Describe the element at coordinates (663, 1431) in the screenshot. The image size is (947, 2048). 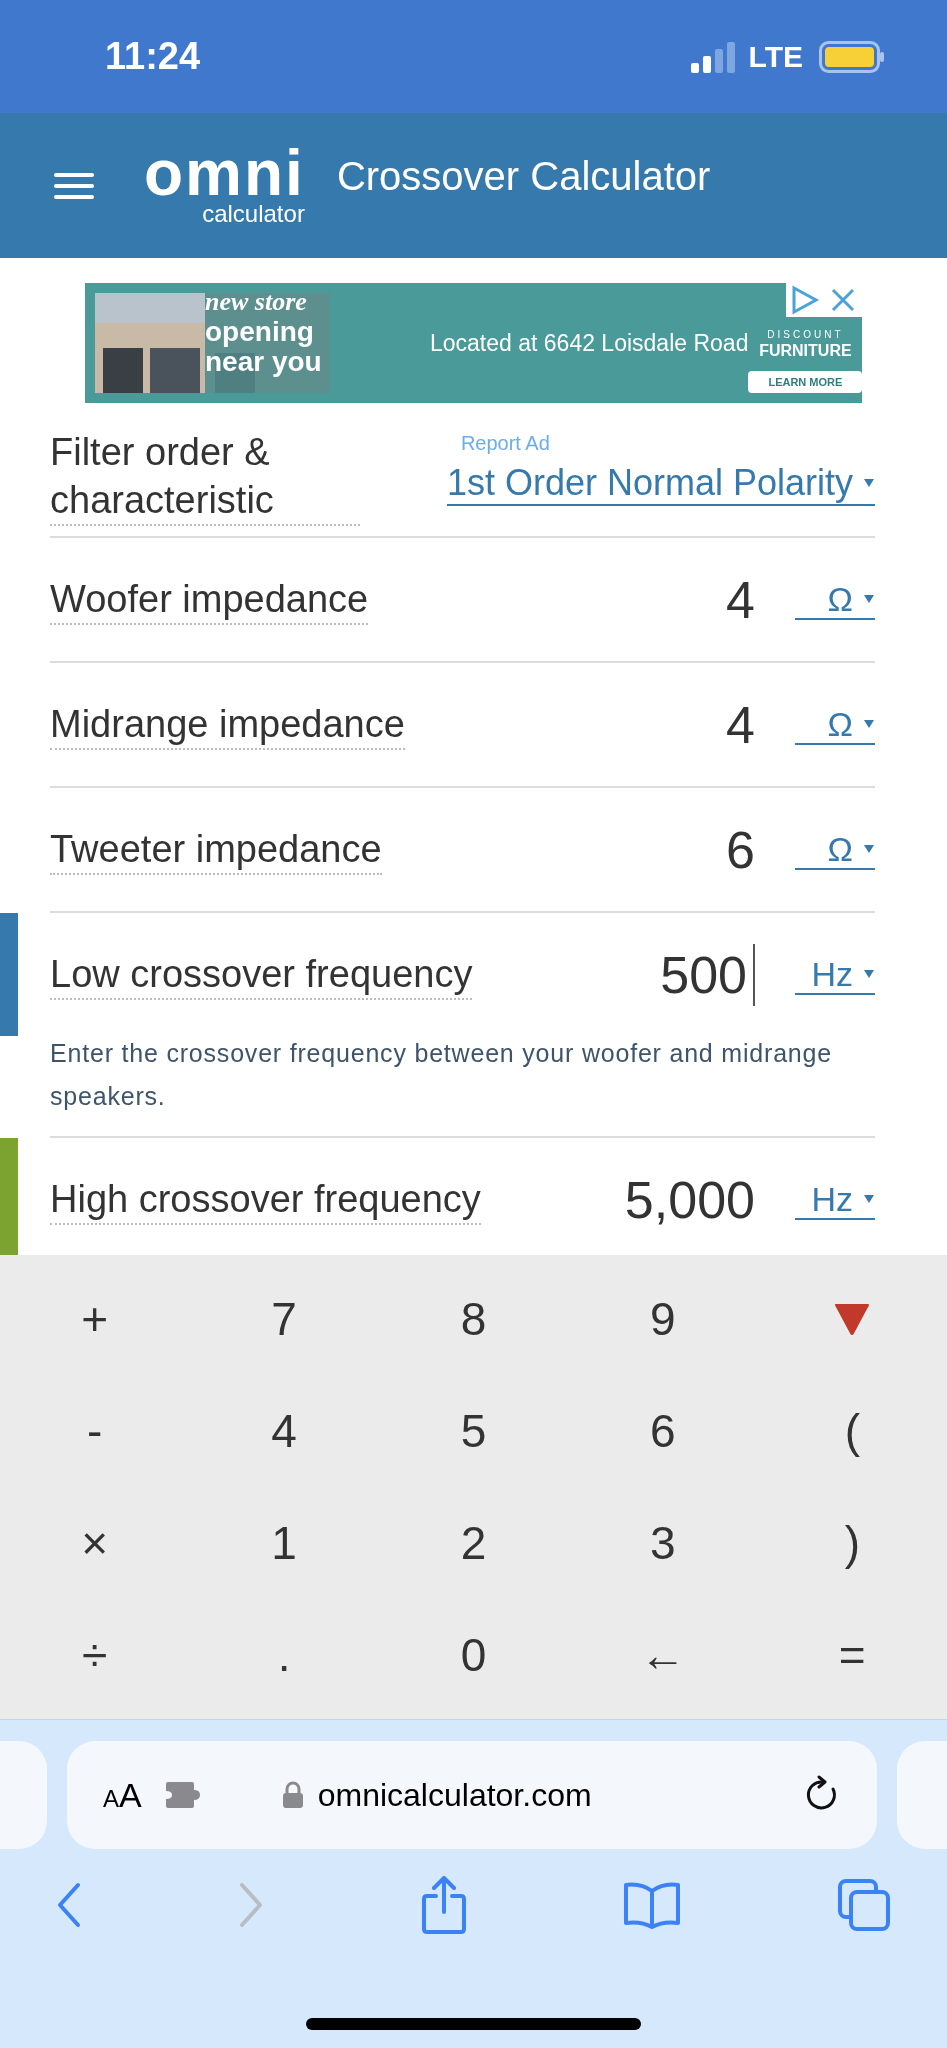
I see `keypad-key: 6` at that location.